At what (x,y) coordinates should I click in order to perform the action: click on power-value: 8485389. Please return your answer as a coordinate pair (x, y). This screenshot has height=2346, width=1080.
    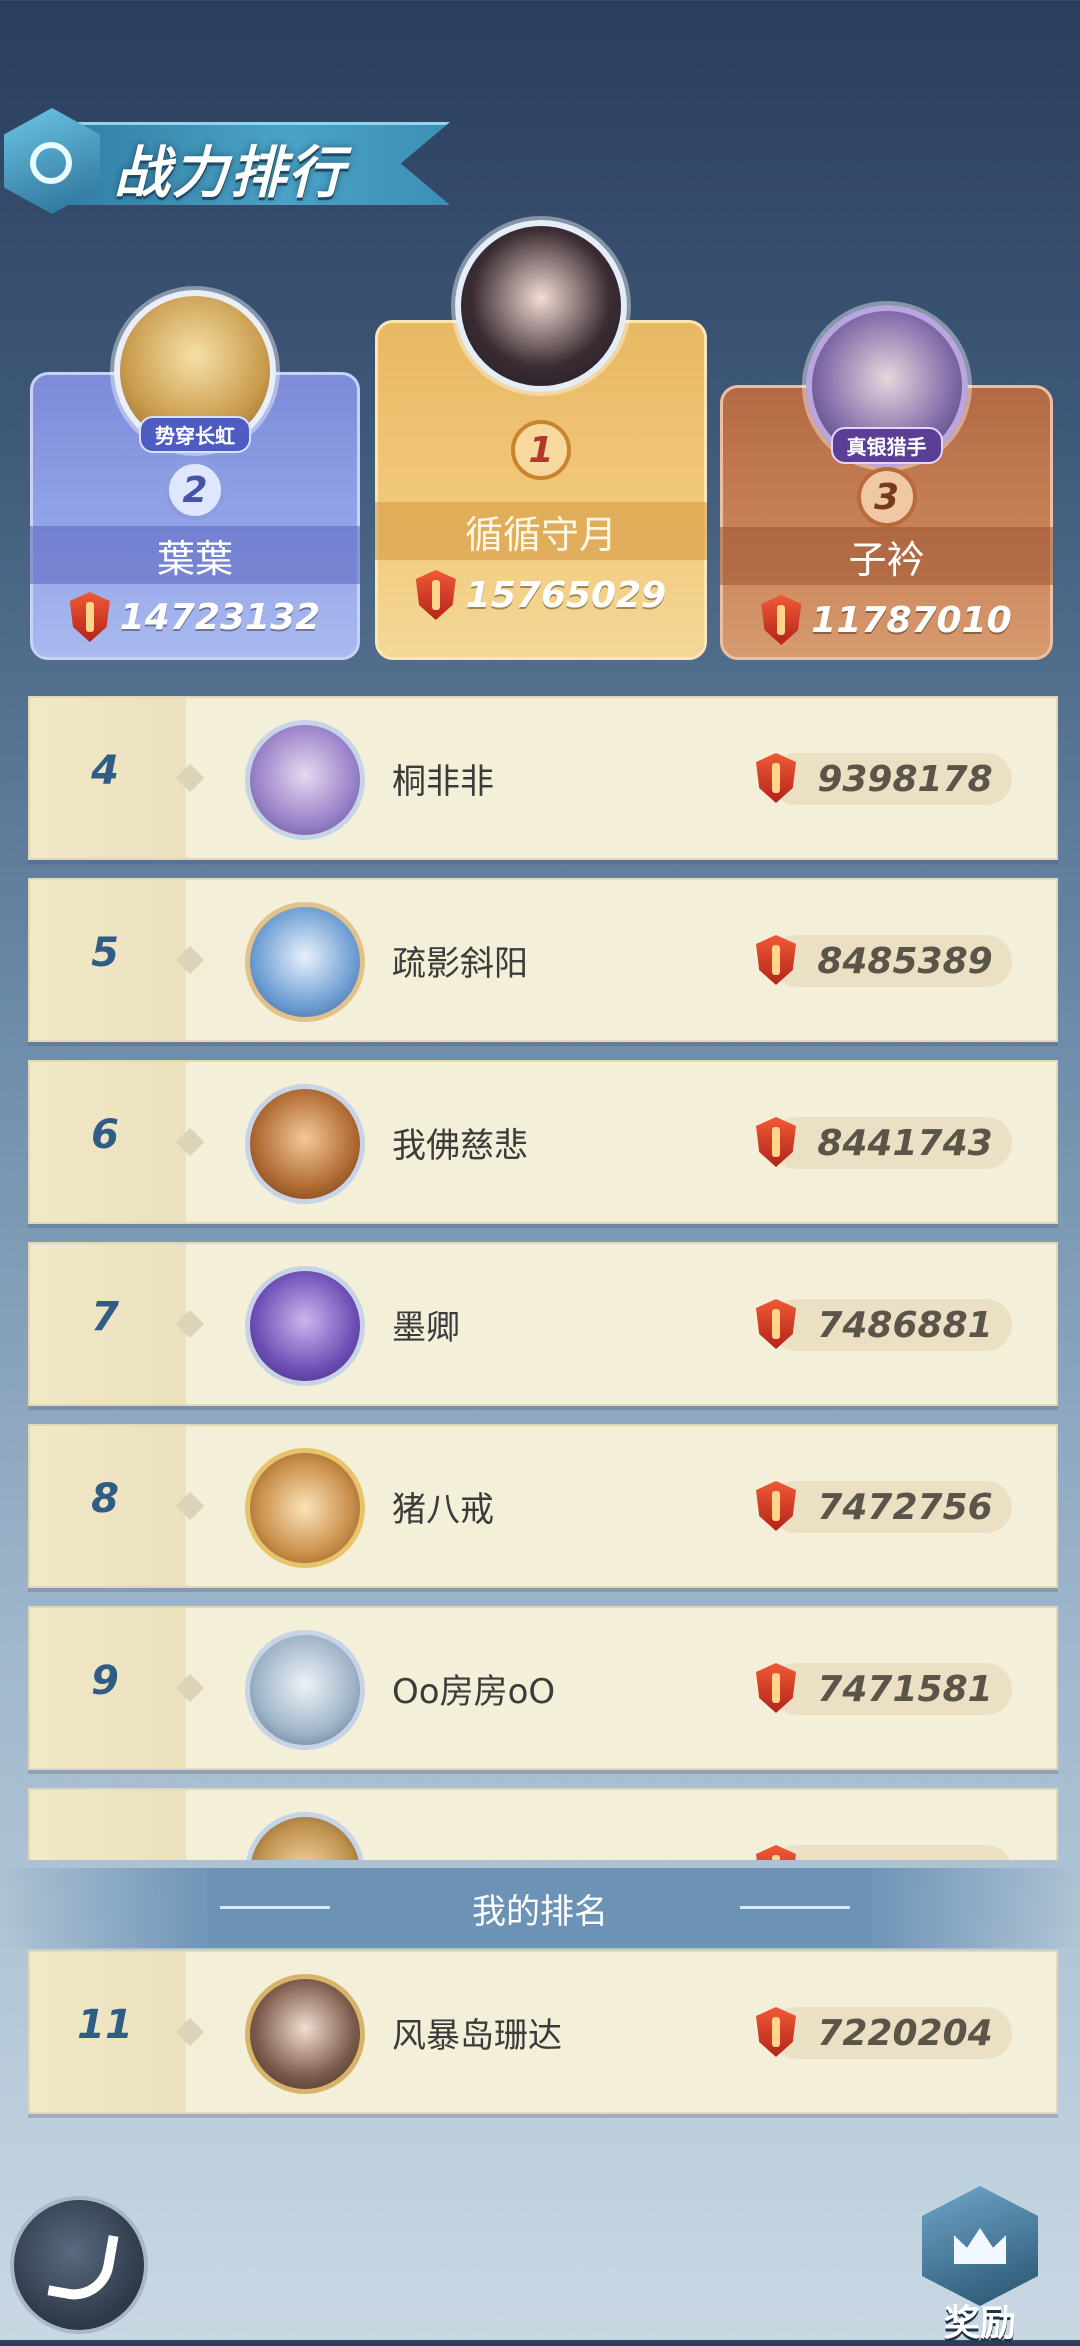
    Looking at the image, I should click on (905, 961).